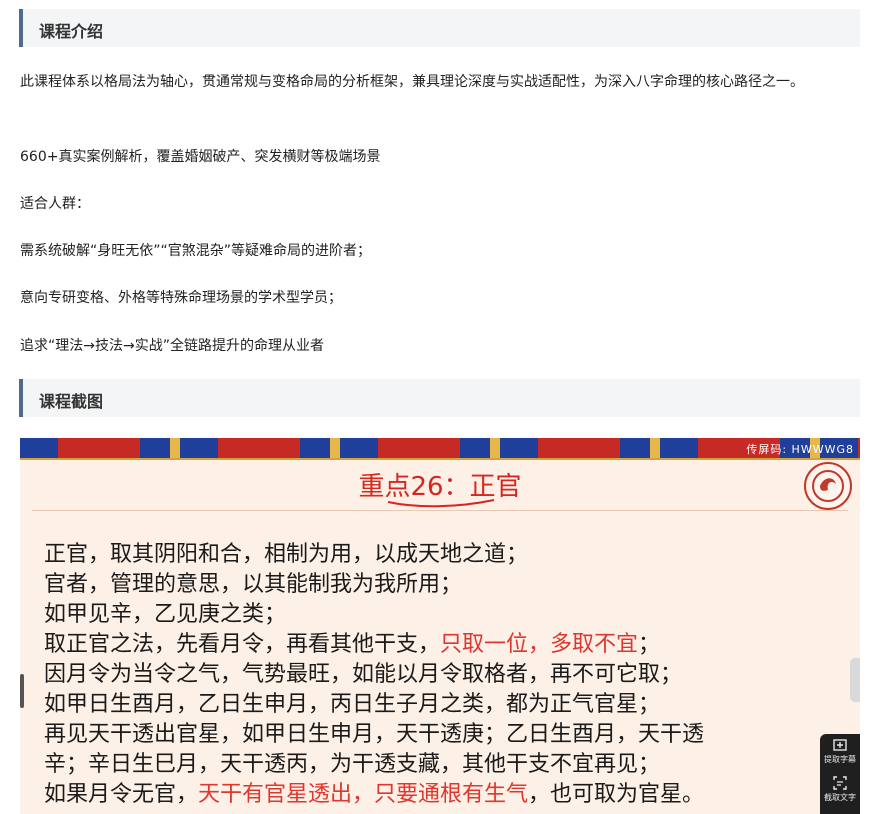 This screenshot has height=814, width=880. Describe the element at coordinates (363, 794) in the screenshot. I see `slide-line-highlight: 天干有官星透出，只要通根有生气` at that location.